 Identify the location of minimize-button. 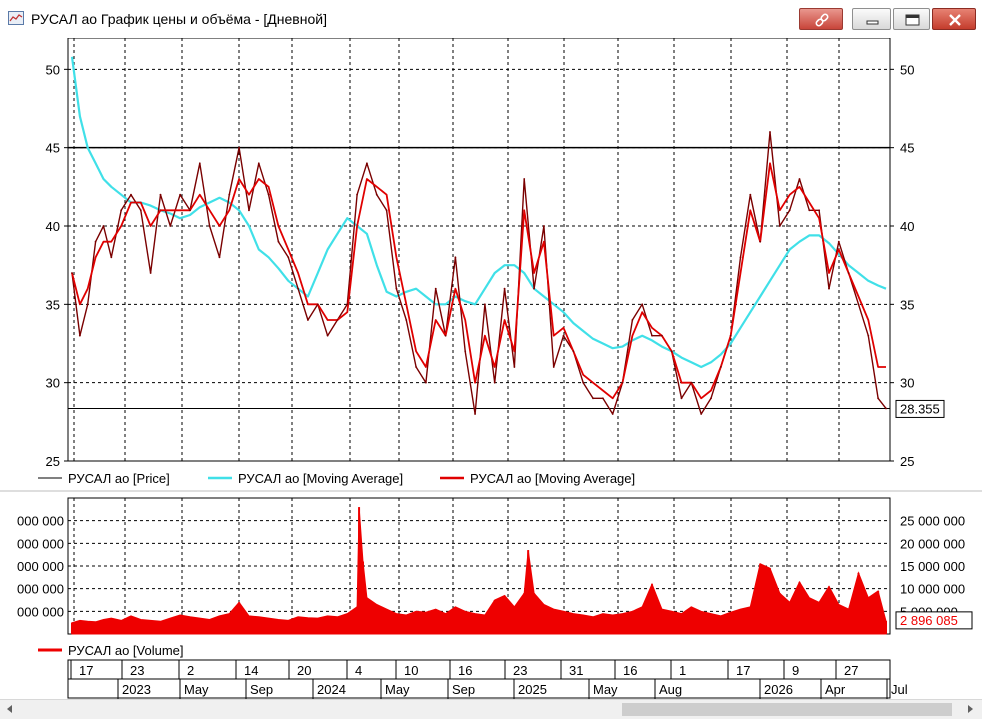
(871, 19).